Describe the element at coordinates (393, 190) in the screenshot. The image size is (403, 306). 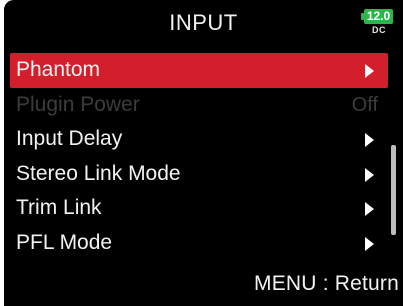
I see `scrollbar-thumb` at that location.